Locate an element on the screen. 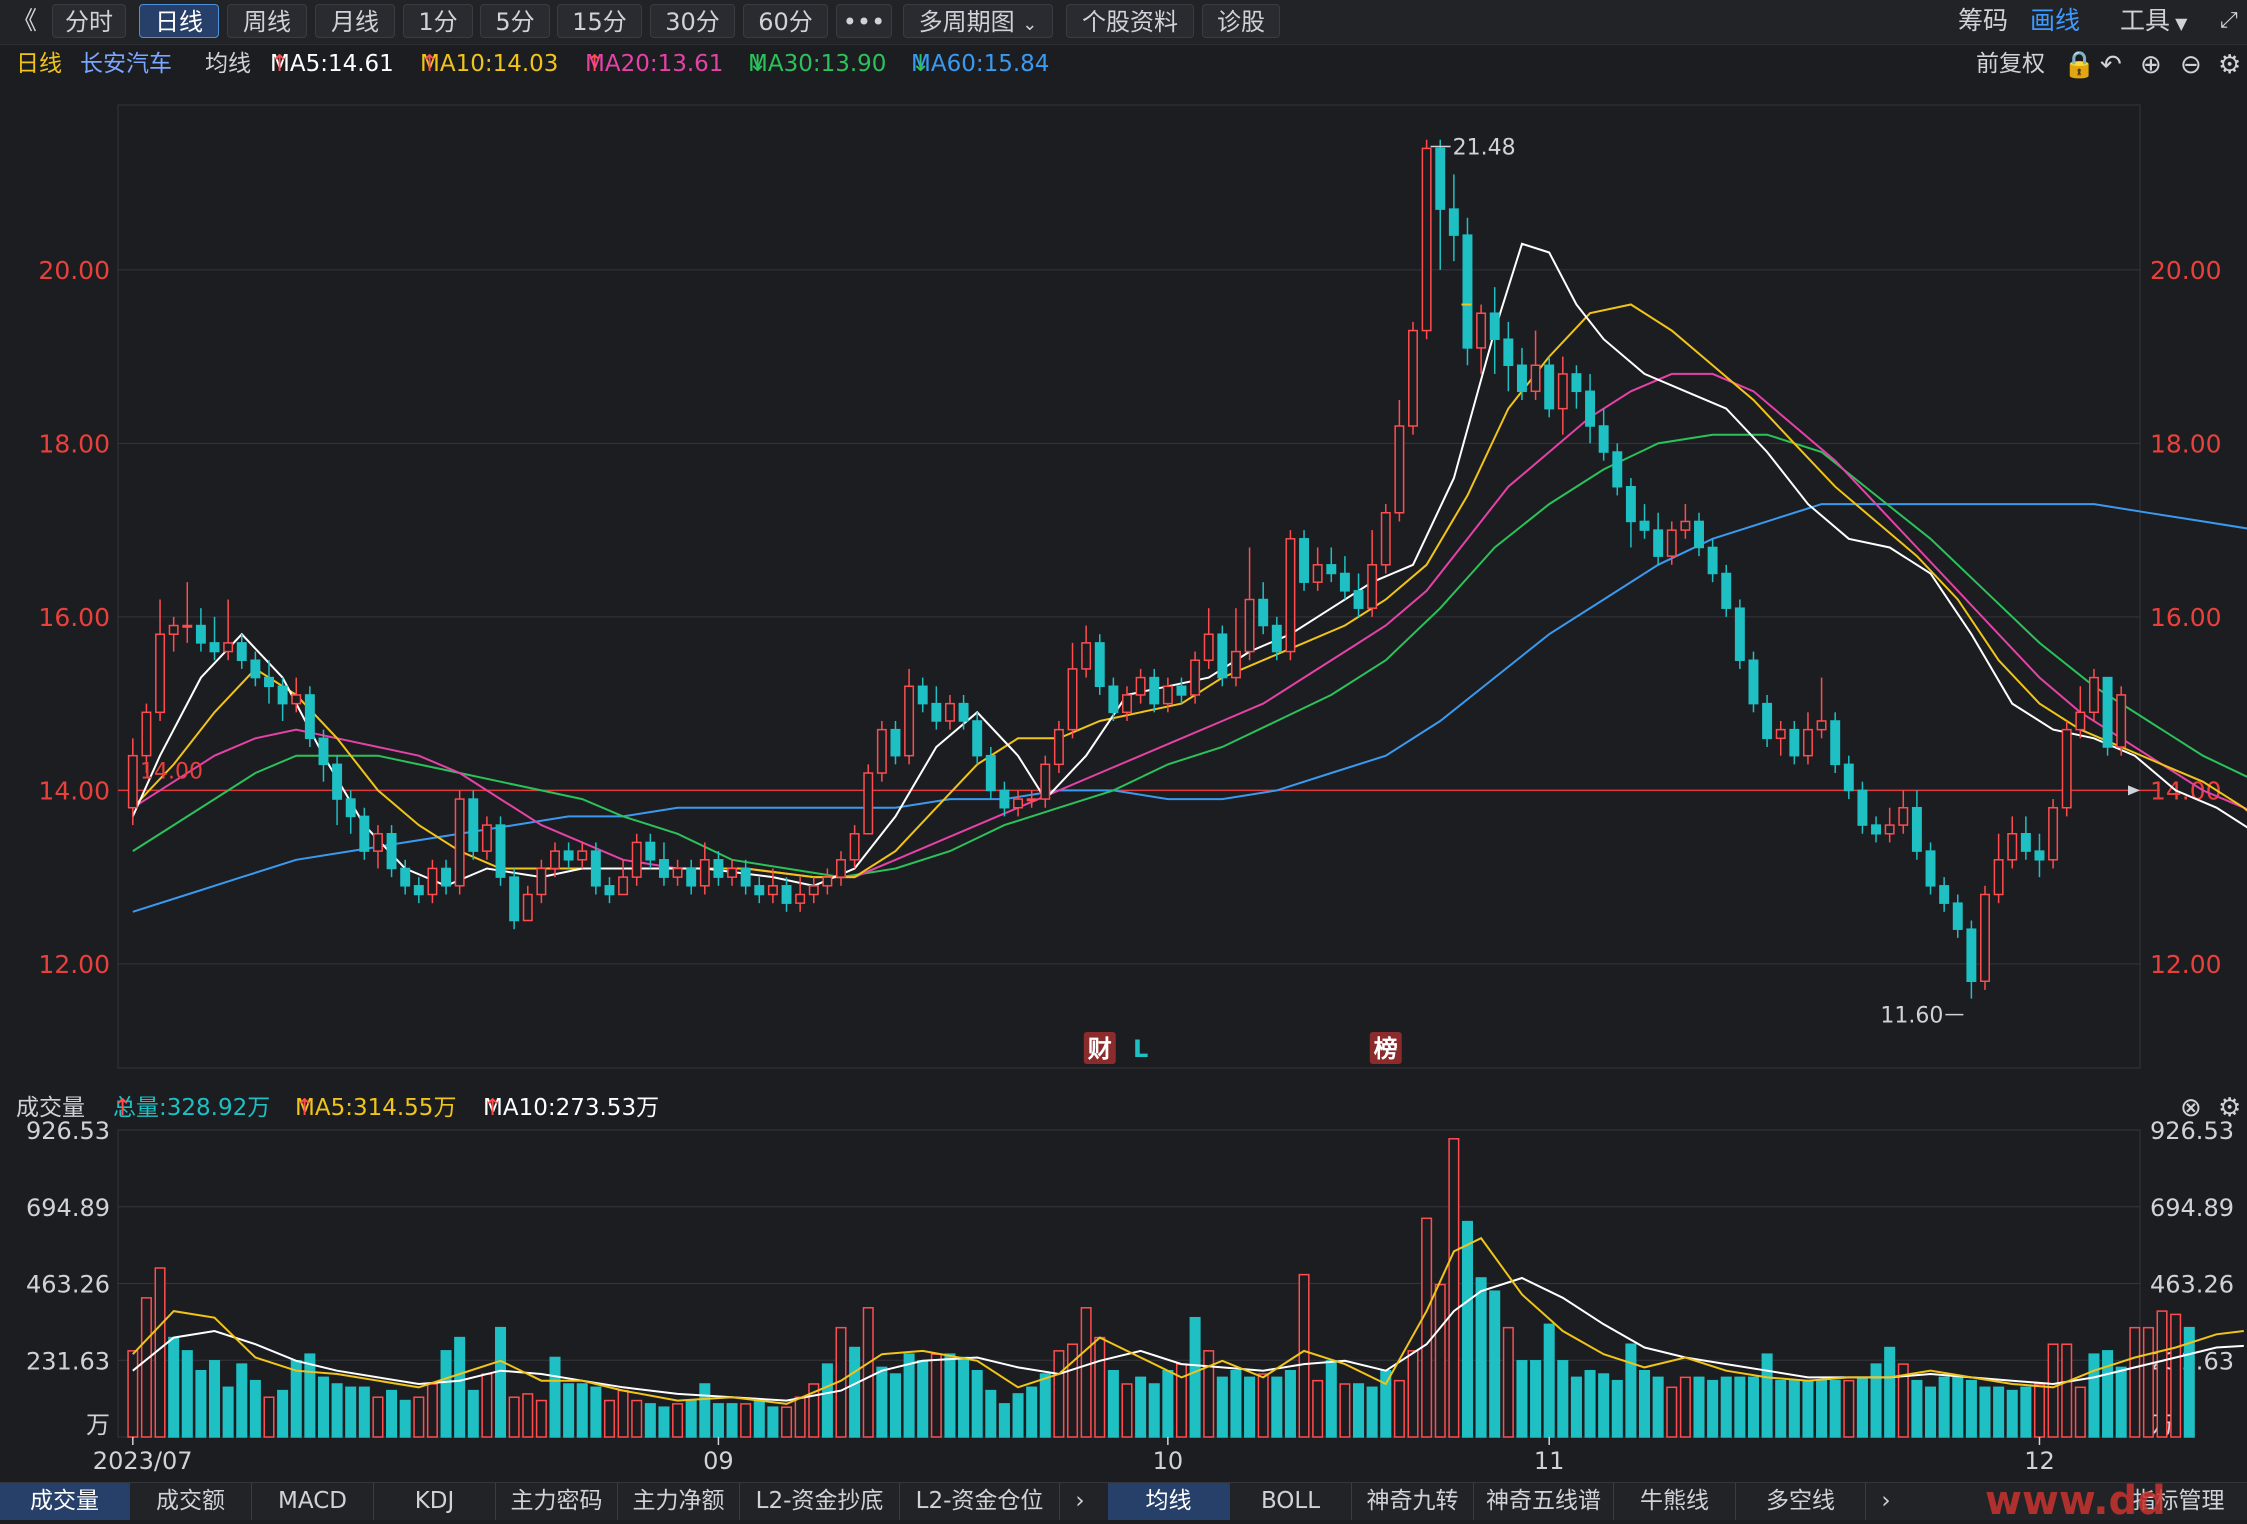  tab-magic-nine: 神奇九转 is located at coordinates (1413, 1501).